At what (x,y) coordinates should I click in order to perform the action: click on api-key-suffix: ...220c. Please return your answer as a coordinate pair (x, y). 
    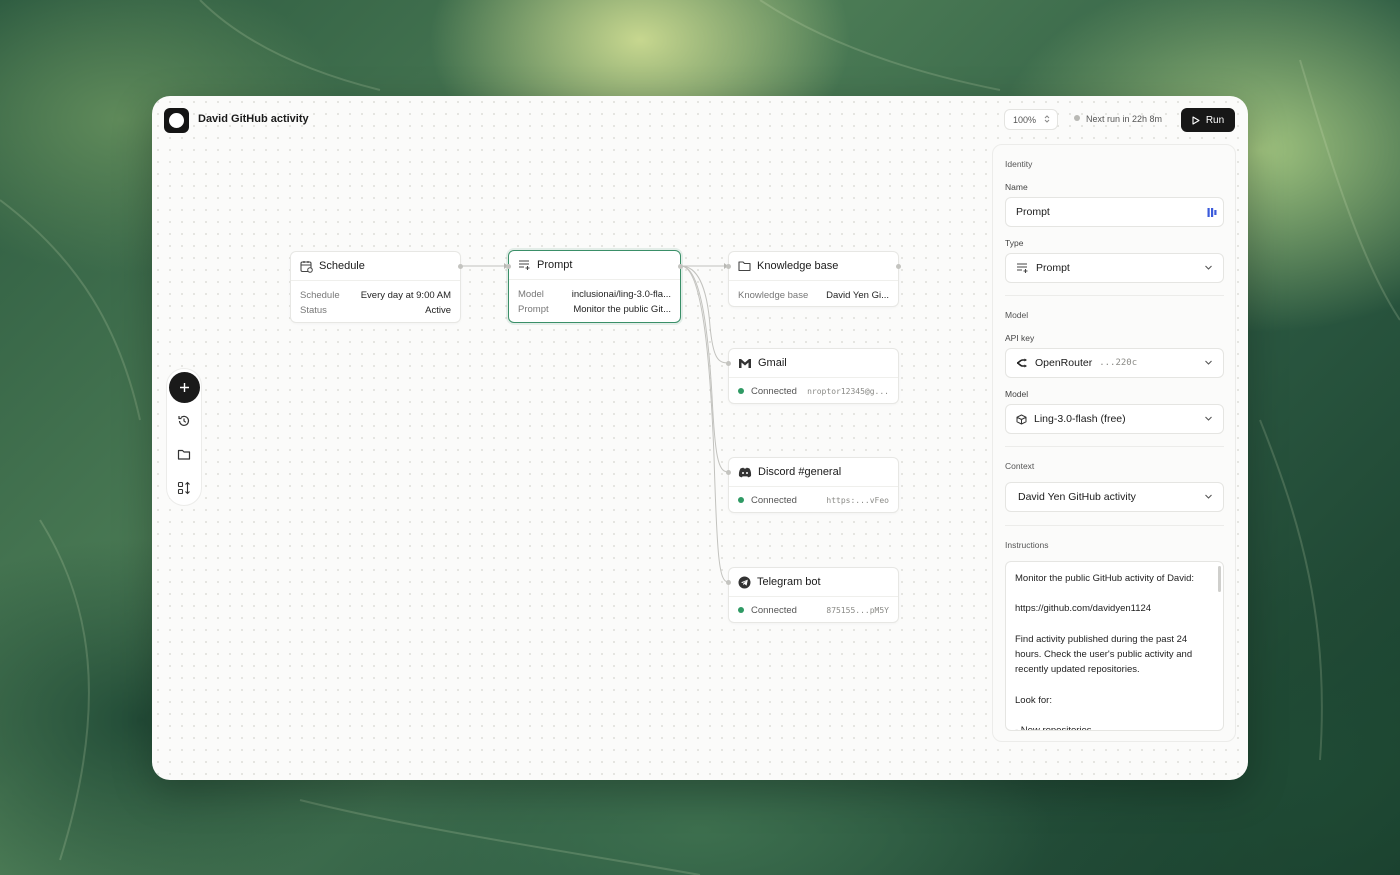
    Looking at the image, I should click on (1118, 363).